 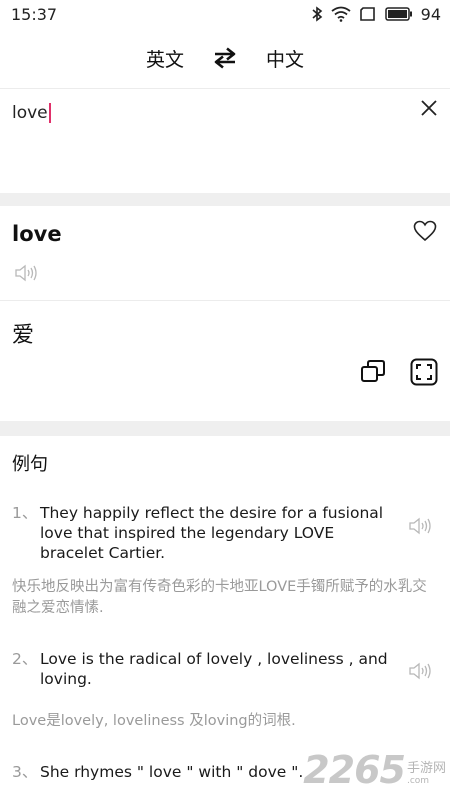 What do you see at coordinates (418, 781) in the screenshot?
I see `watermark-domain: .com` at bounding box center [418, 781].